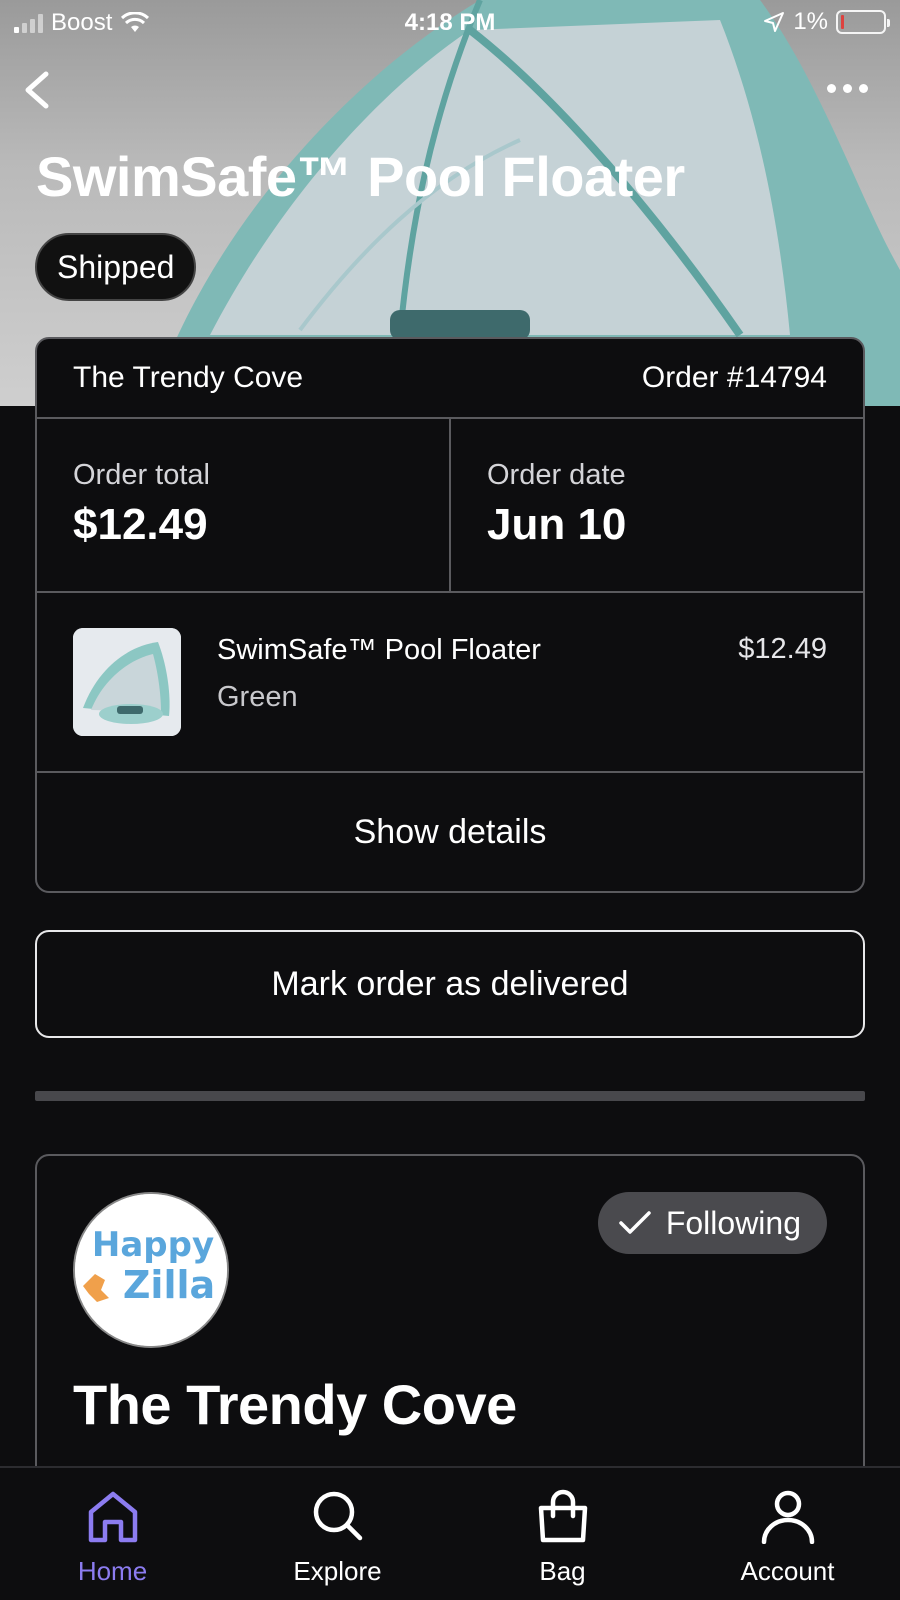 This screenshot has height=1600, width=900. I want to click on status-right: 1%, so click(826, 22).